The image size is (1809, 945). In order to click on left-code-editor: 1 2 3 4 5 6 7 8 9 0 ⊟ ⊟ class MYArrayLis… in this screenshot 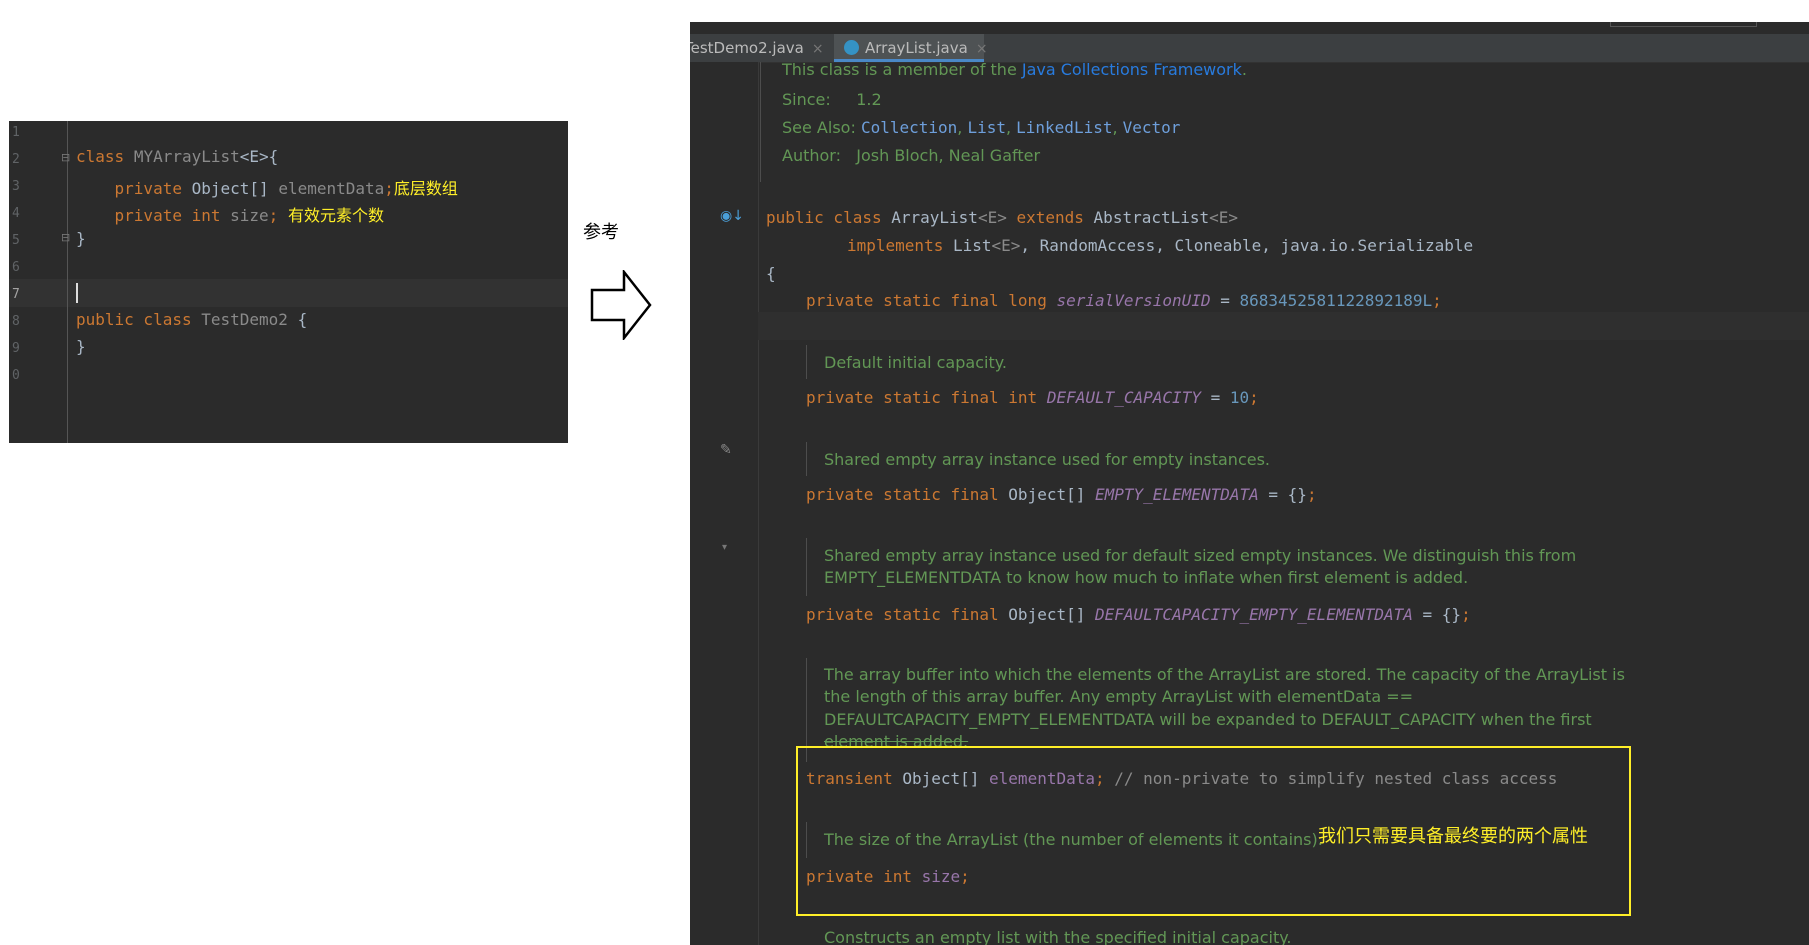, I will do `click(288, 282)`.